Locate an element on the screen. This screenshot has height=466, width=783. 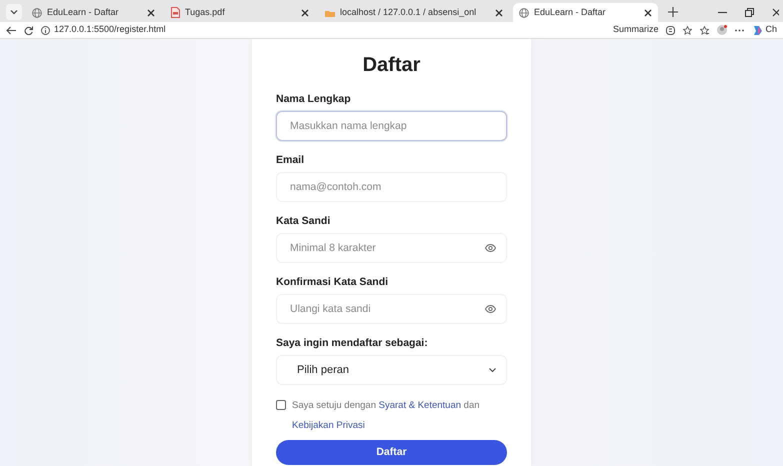
star-icon is located at coordinates (687, 30).